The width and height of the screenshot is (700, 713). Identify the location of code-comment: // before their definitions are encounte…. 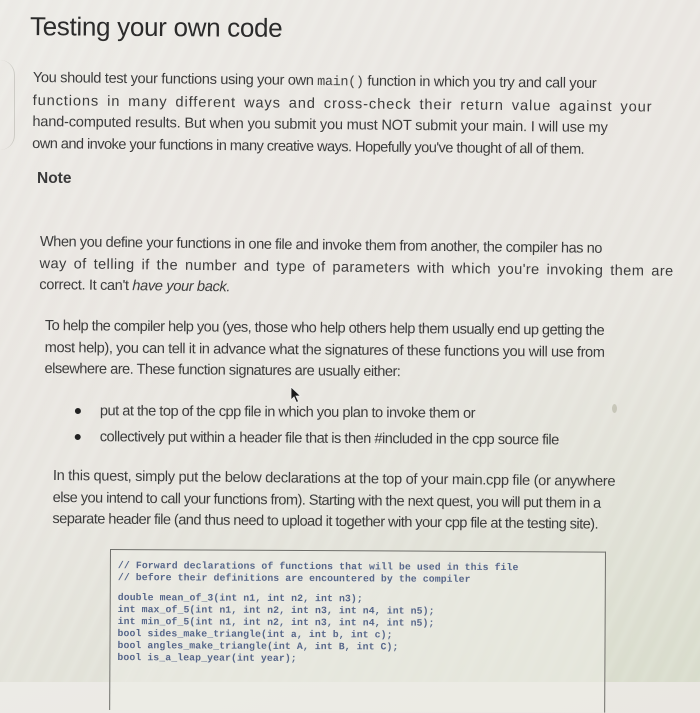
(294, 578).